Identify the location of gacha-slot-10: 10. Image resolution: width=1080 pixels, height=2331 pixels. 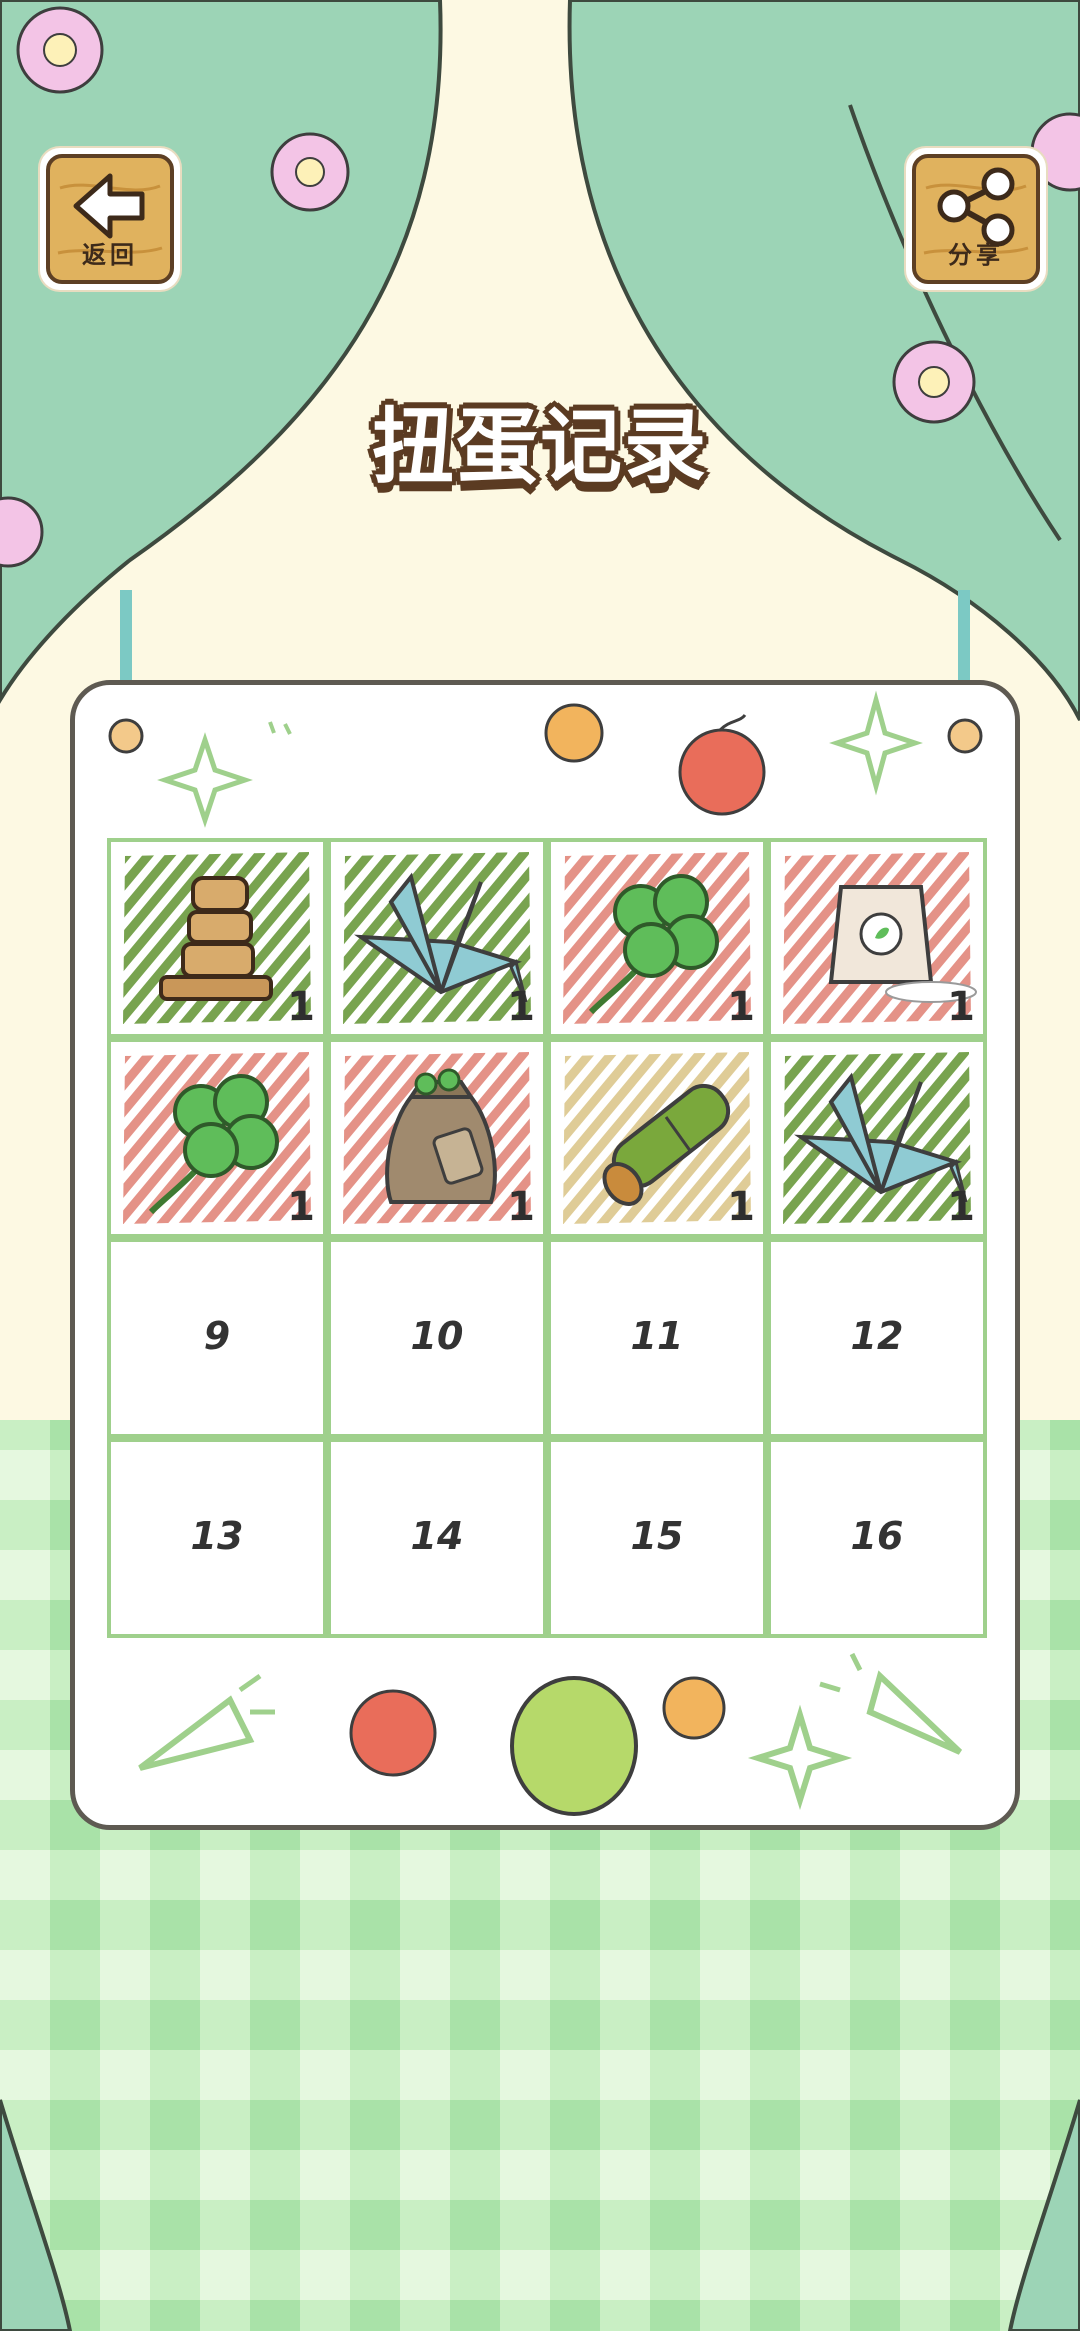
(437, 1338).